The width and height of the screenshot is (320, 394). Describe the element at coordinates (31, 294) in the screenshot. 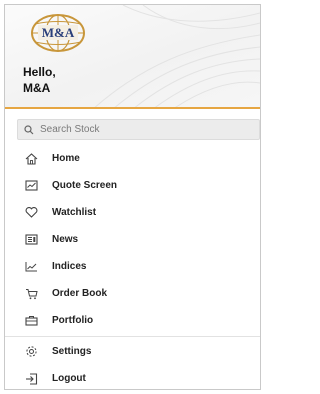

I see `cart-icon` at that location.